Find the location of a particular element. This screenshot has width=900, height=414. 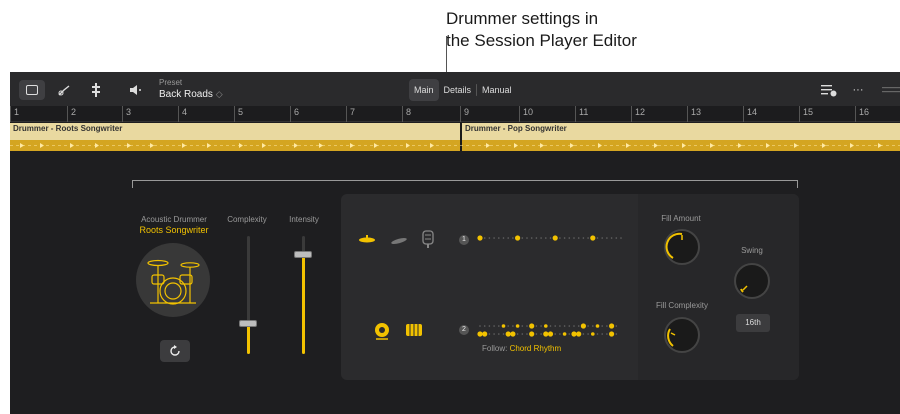

cymbal-button is located at coordinates (367, 242).